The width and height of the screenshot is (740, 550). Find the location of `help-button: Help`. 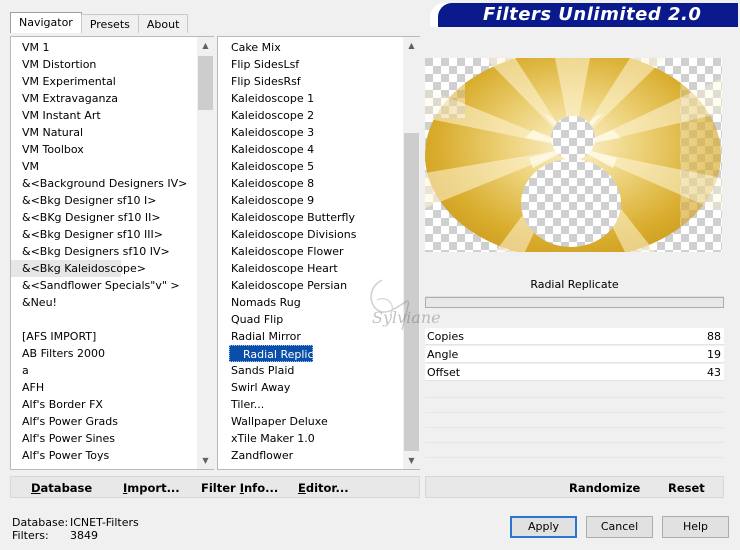

help-button: Help is located at coordinates (695, 527).